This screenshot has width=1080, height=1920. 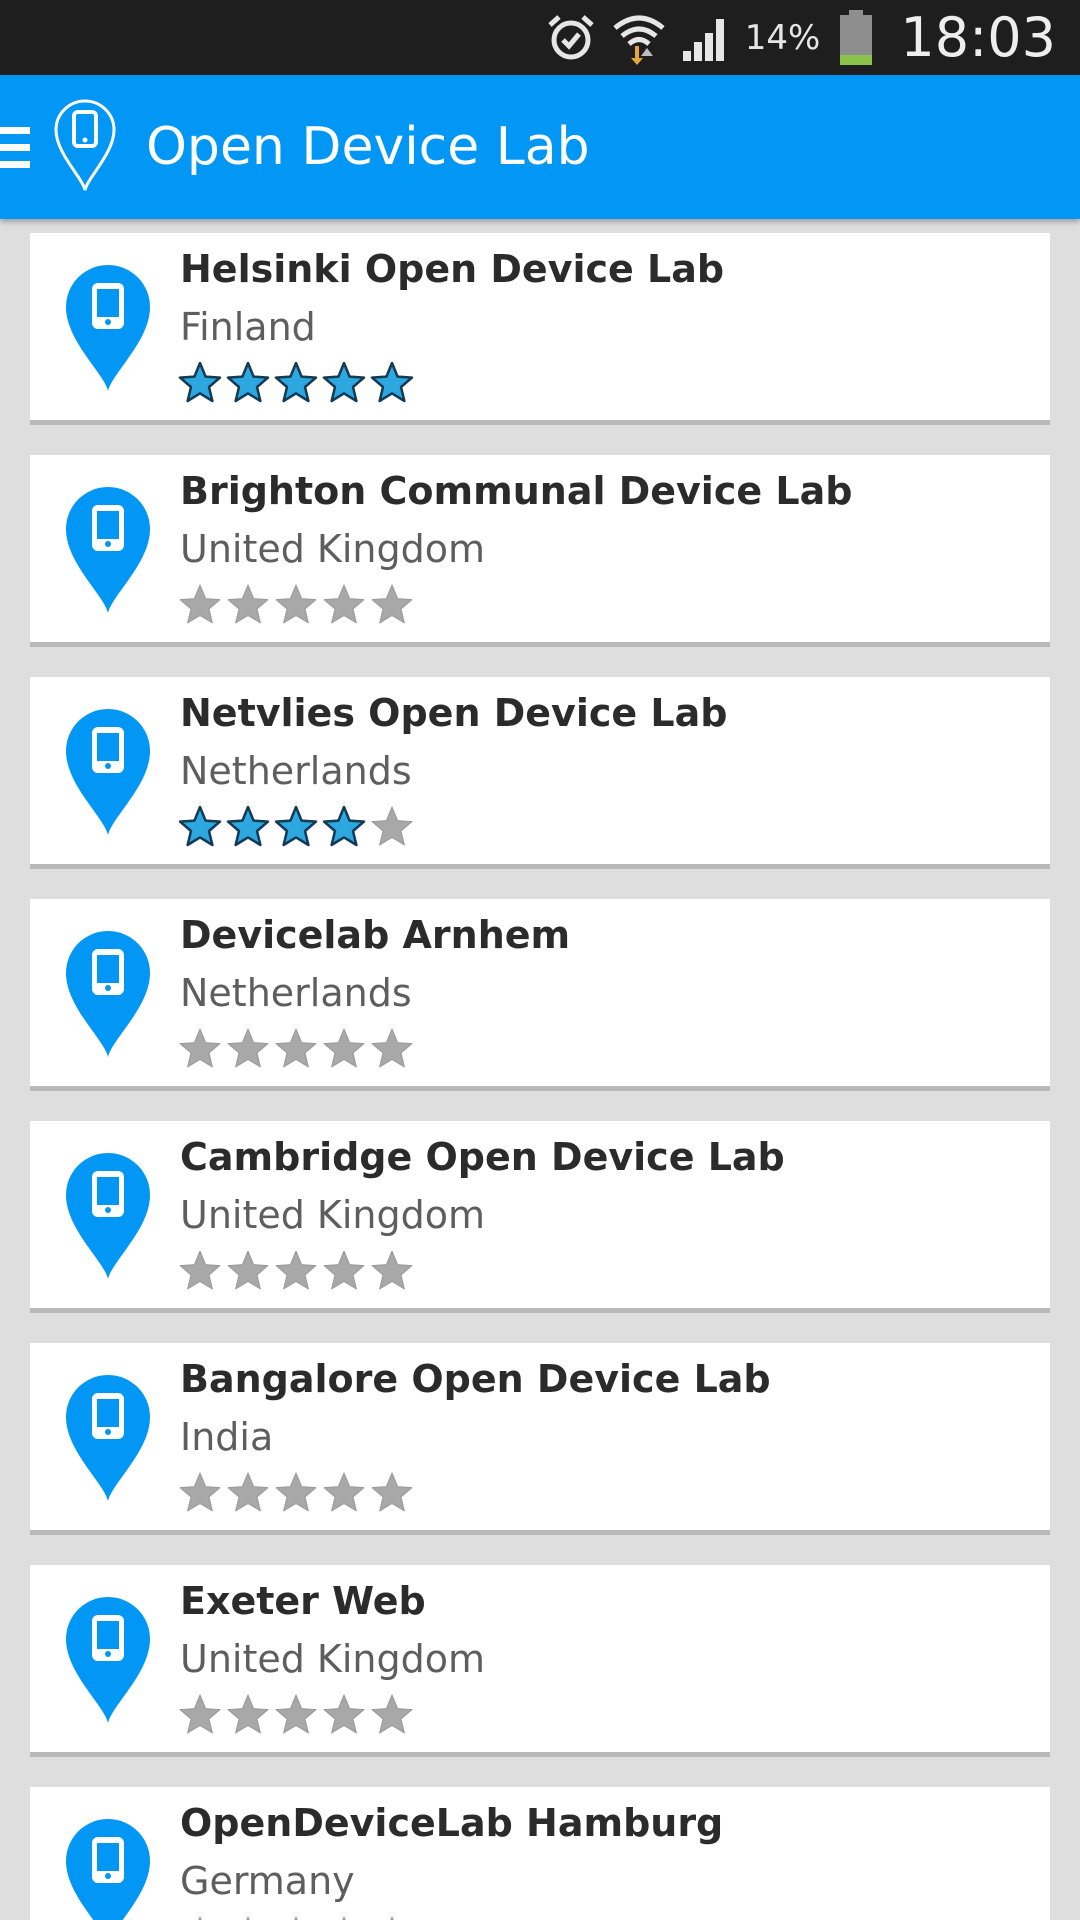 What do you see at coordinates (452, 1823) in the screenshot?
I see `lab-name: OpenDeviceLab Hamburg` at bounding box center [452, 1823].